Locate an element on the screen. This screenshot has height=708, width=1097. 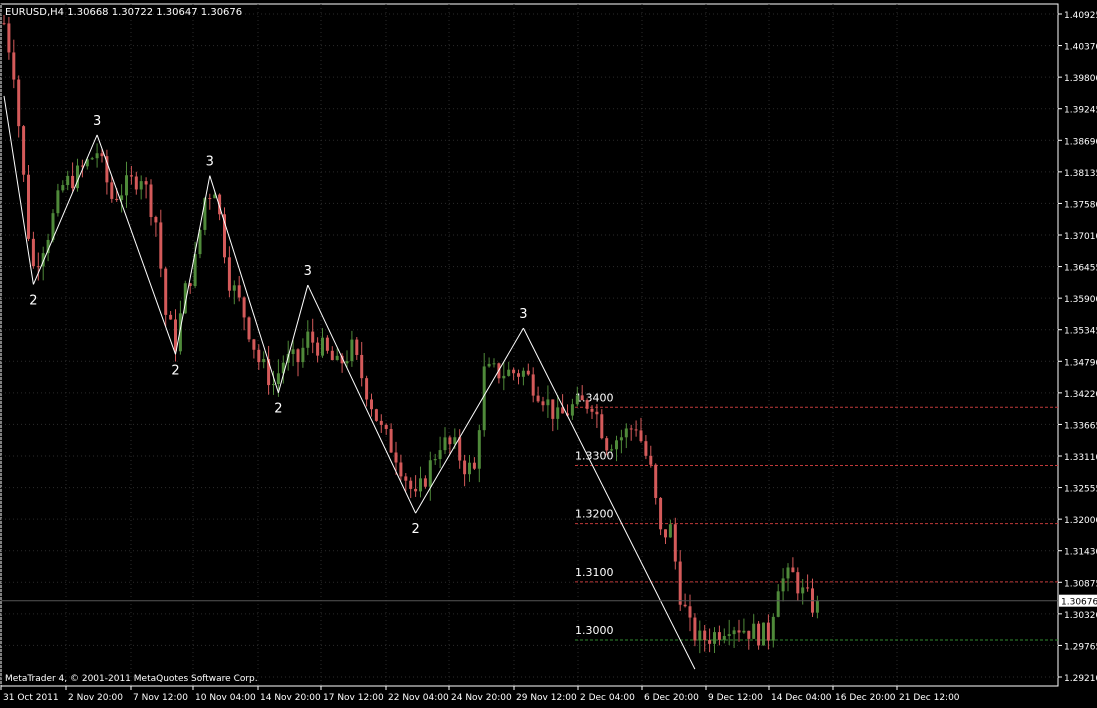
y-tick-label: 1.39245 is located at coordinates (1080, 111).